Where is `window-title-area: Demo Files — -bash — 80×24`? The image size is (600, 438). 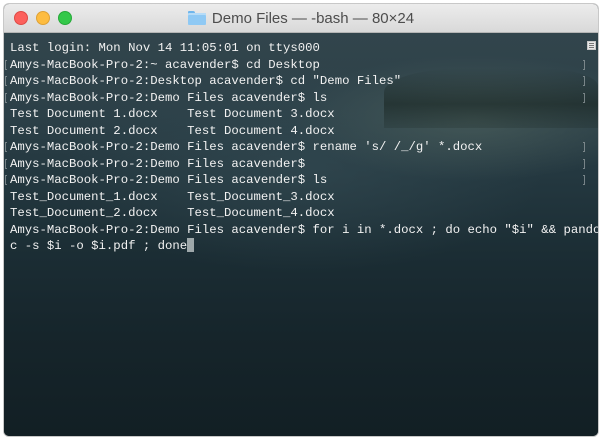
window-title-area: Demo Files — -bash — 80×24 is located at coordinates (301, 18).